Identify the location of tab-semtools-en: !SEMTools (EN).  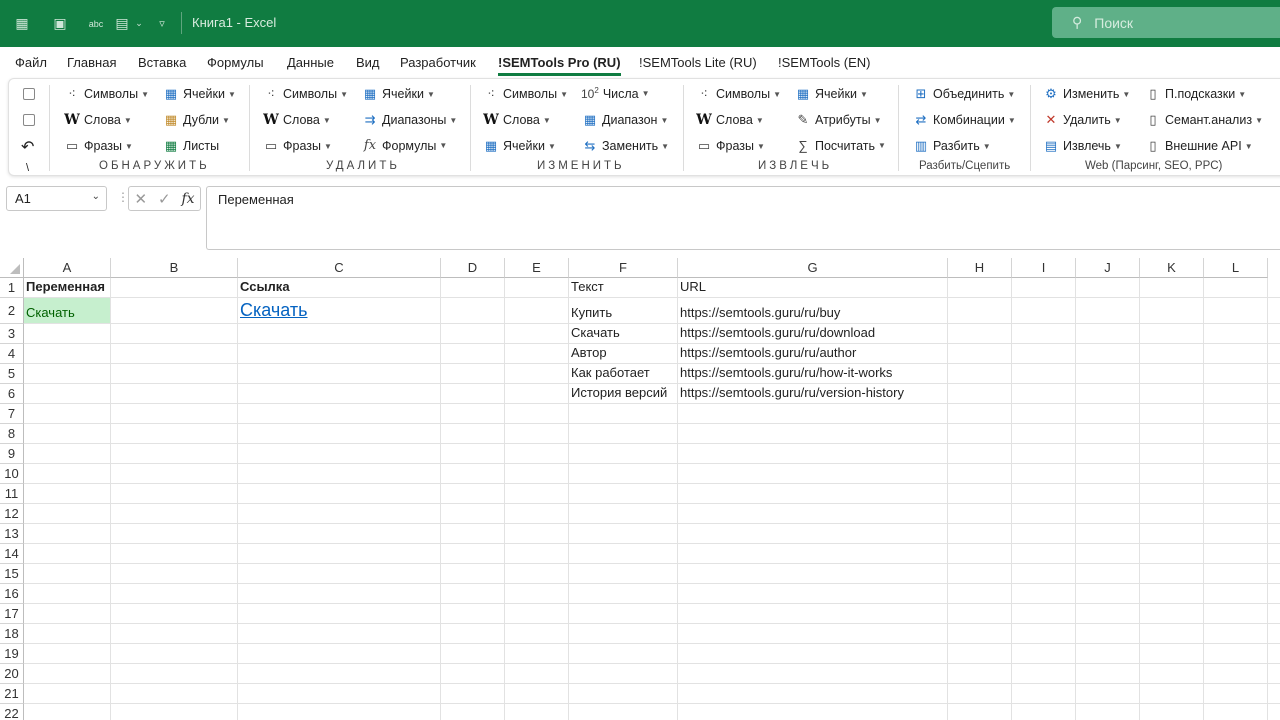
(824, 62).